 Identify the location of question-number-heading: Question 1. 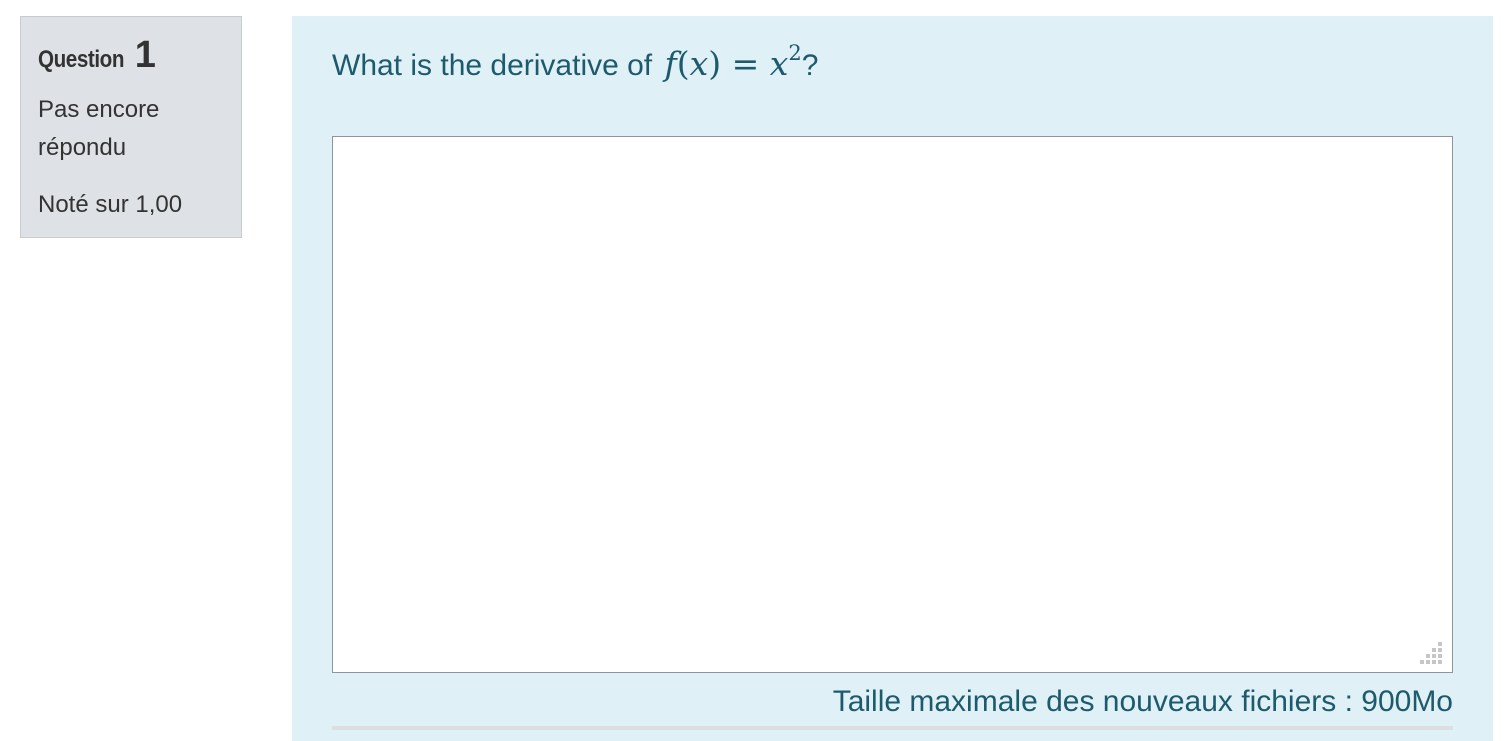
(131, 58).